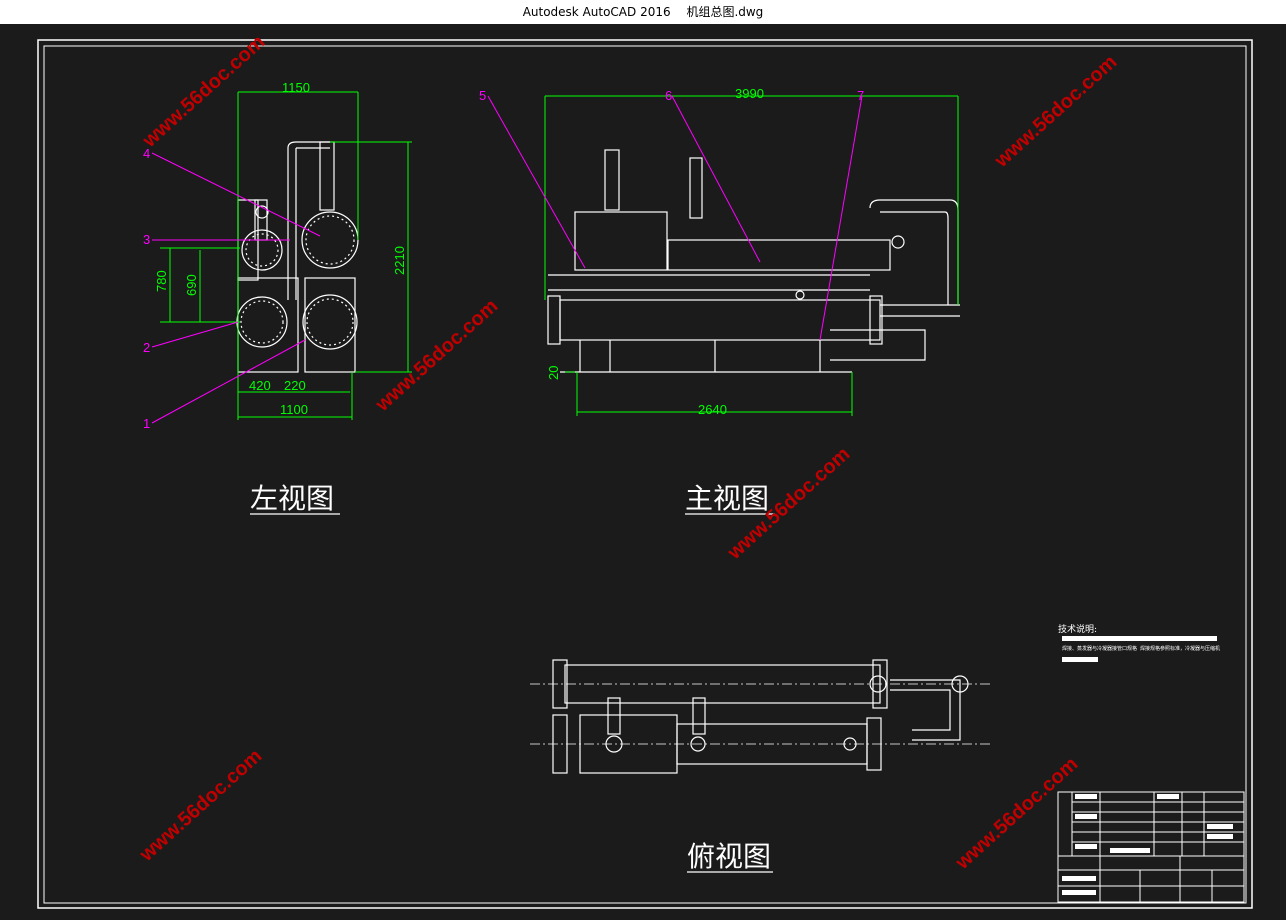  I want to click on tech-notes: 技术说明: 焊接、蒸发器与冷凝器接管口规格 焊接规格参照标准，冷凝器与压缩机, so click(1139, 642).